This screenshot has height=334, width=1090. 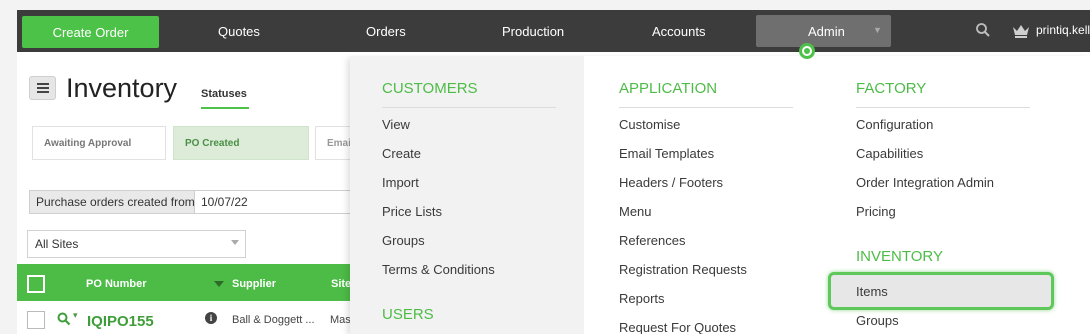 I want to click on status-po-created: PO Created, so click(x=241, y=143).